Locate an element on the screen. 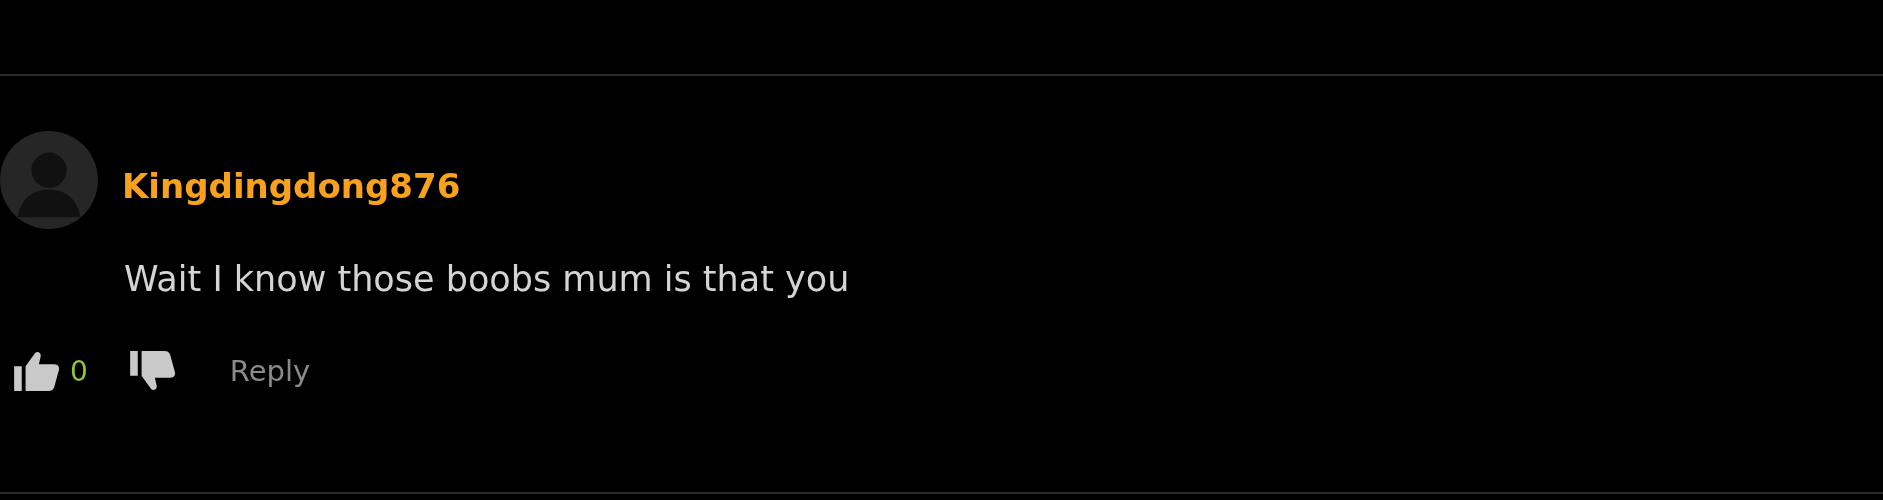  dislike-button is located at coordinates (152, 371).